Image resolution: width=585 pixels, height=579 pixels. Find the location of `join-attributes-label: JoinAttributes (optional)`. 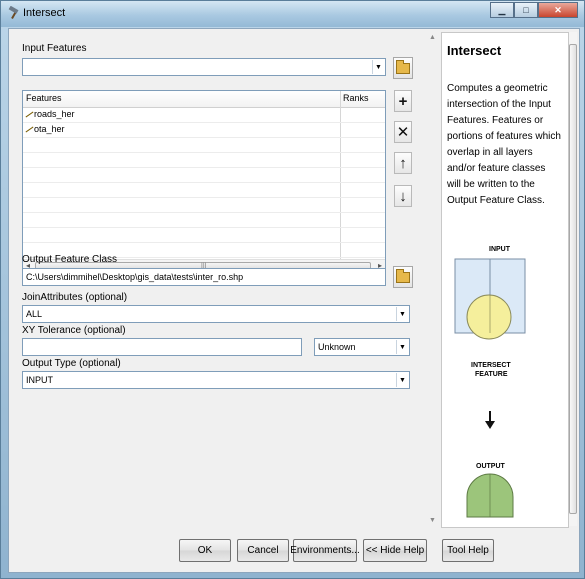

join-attributes-label: JoinAttributes (optional) is located at coordinates (75, 297).